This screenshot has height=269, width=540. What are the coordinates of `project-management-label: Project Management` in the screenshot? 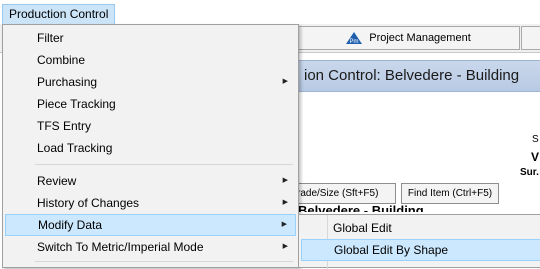 It's located at (420, 38).